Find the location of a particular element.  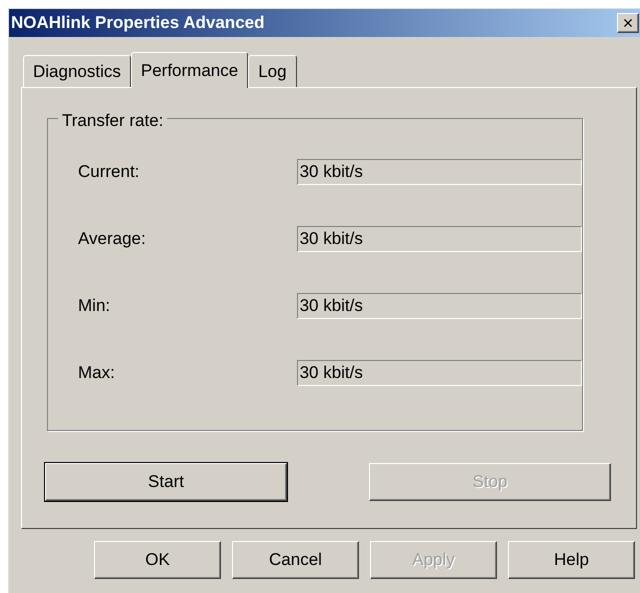

field-label: Max: is located at coordinates (97, 373).